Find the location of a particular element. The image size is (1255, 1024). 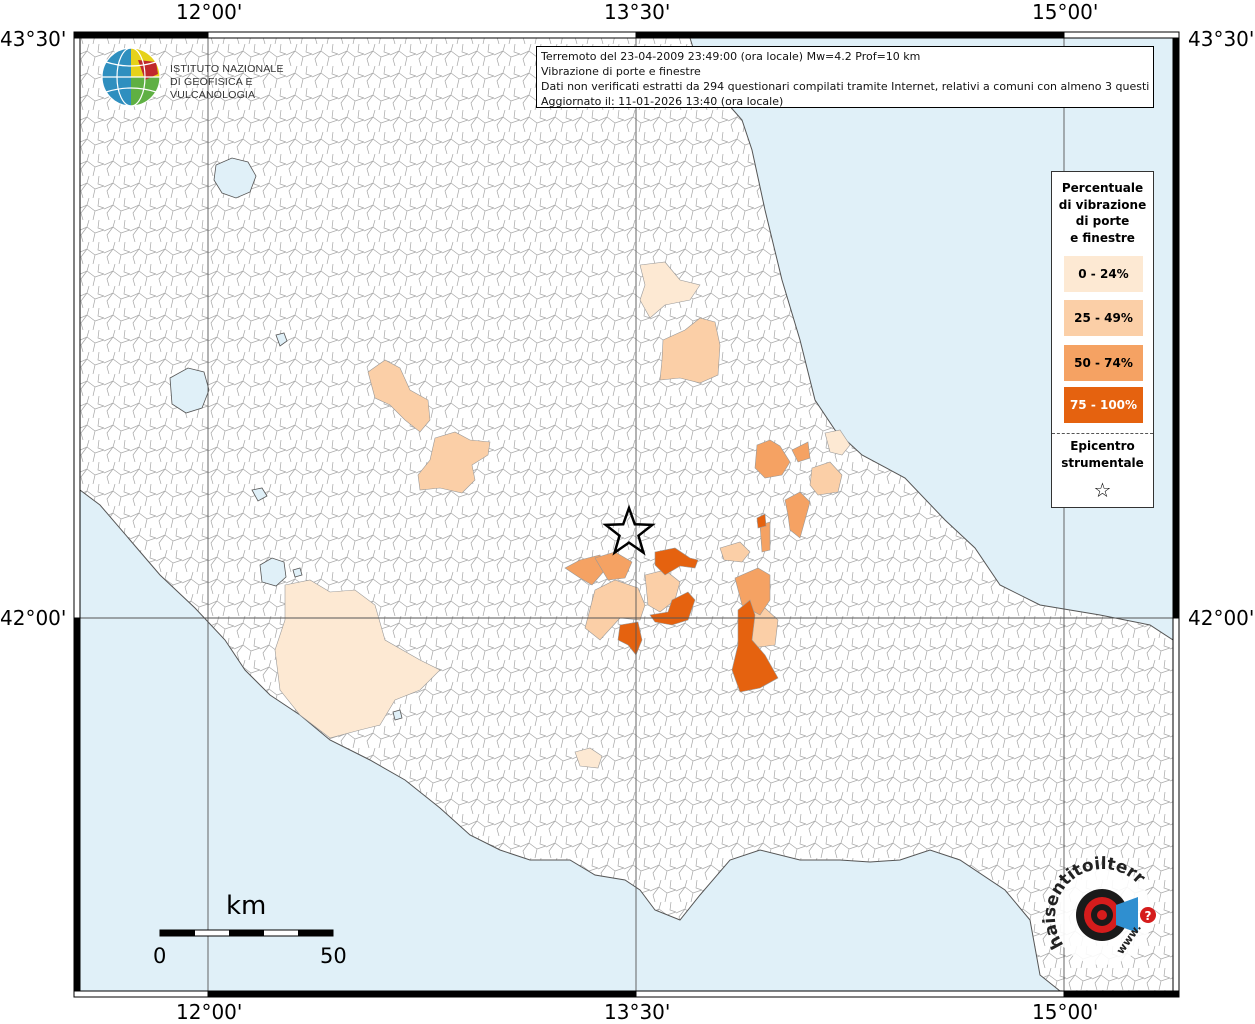

legend-separator is located at coordinates (1102, 433).